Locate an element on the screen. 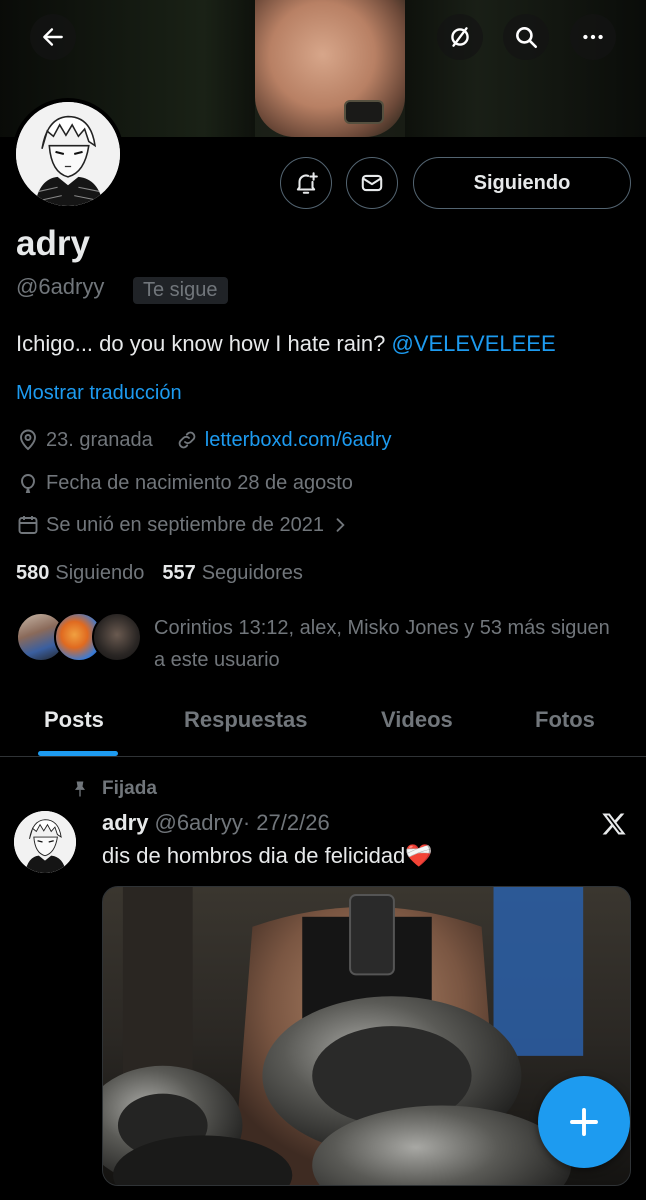 The width and height of the screenshot is (646, 1200). grok-icon is located at coordinates (460, 37).